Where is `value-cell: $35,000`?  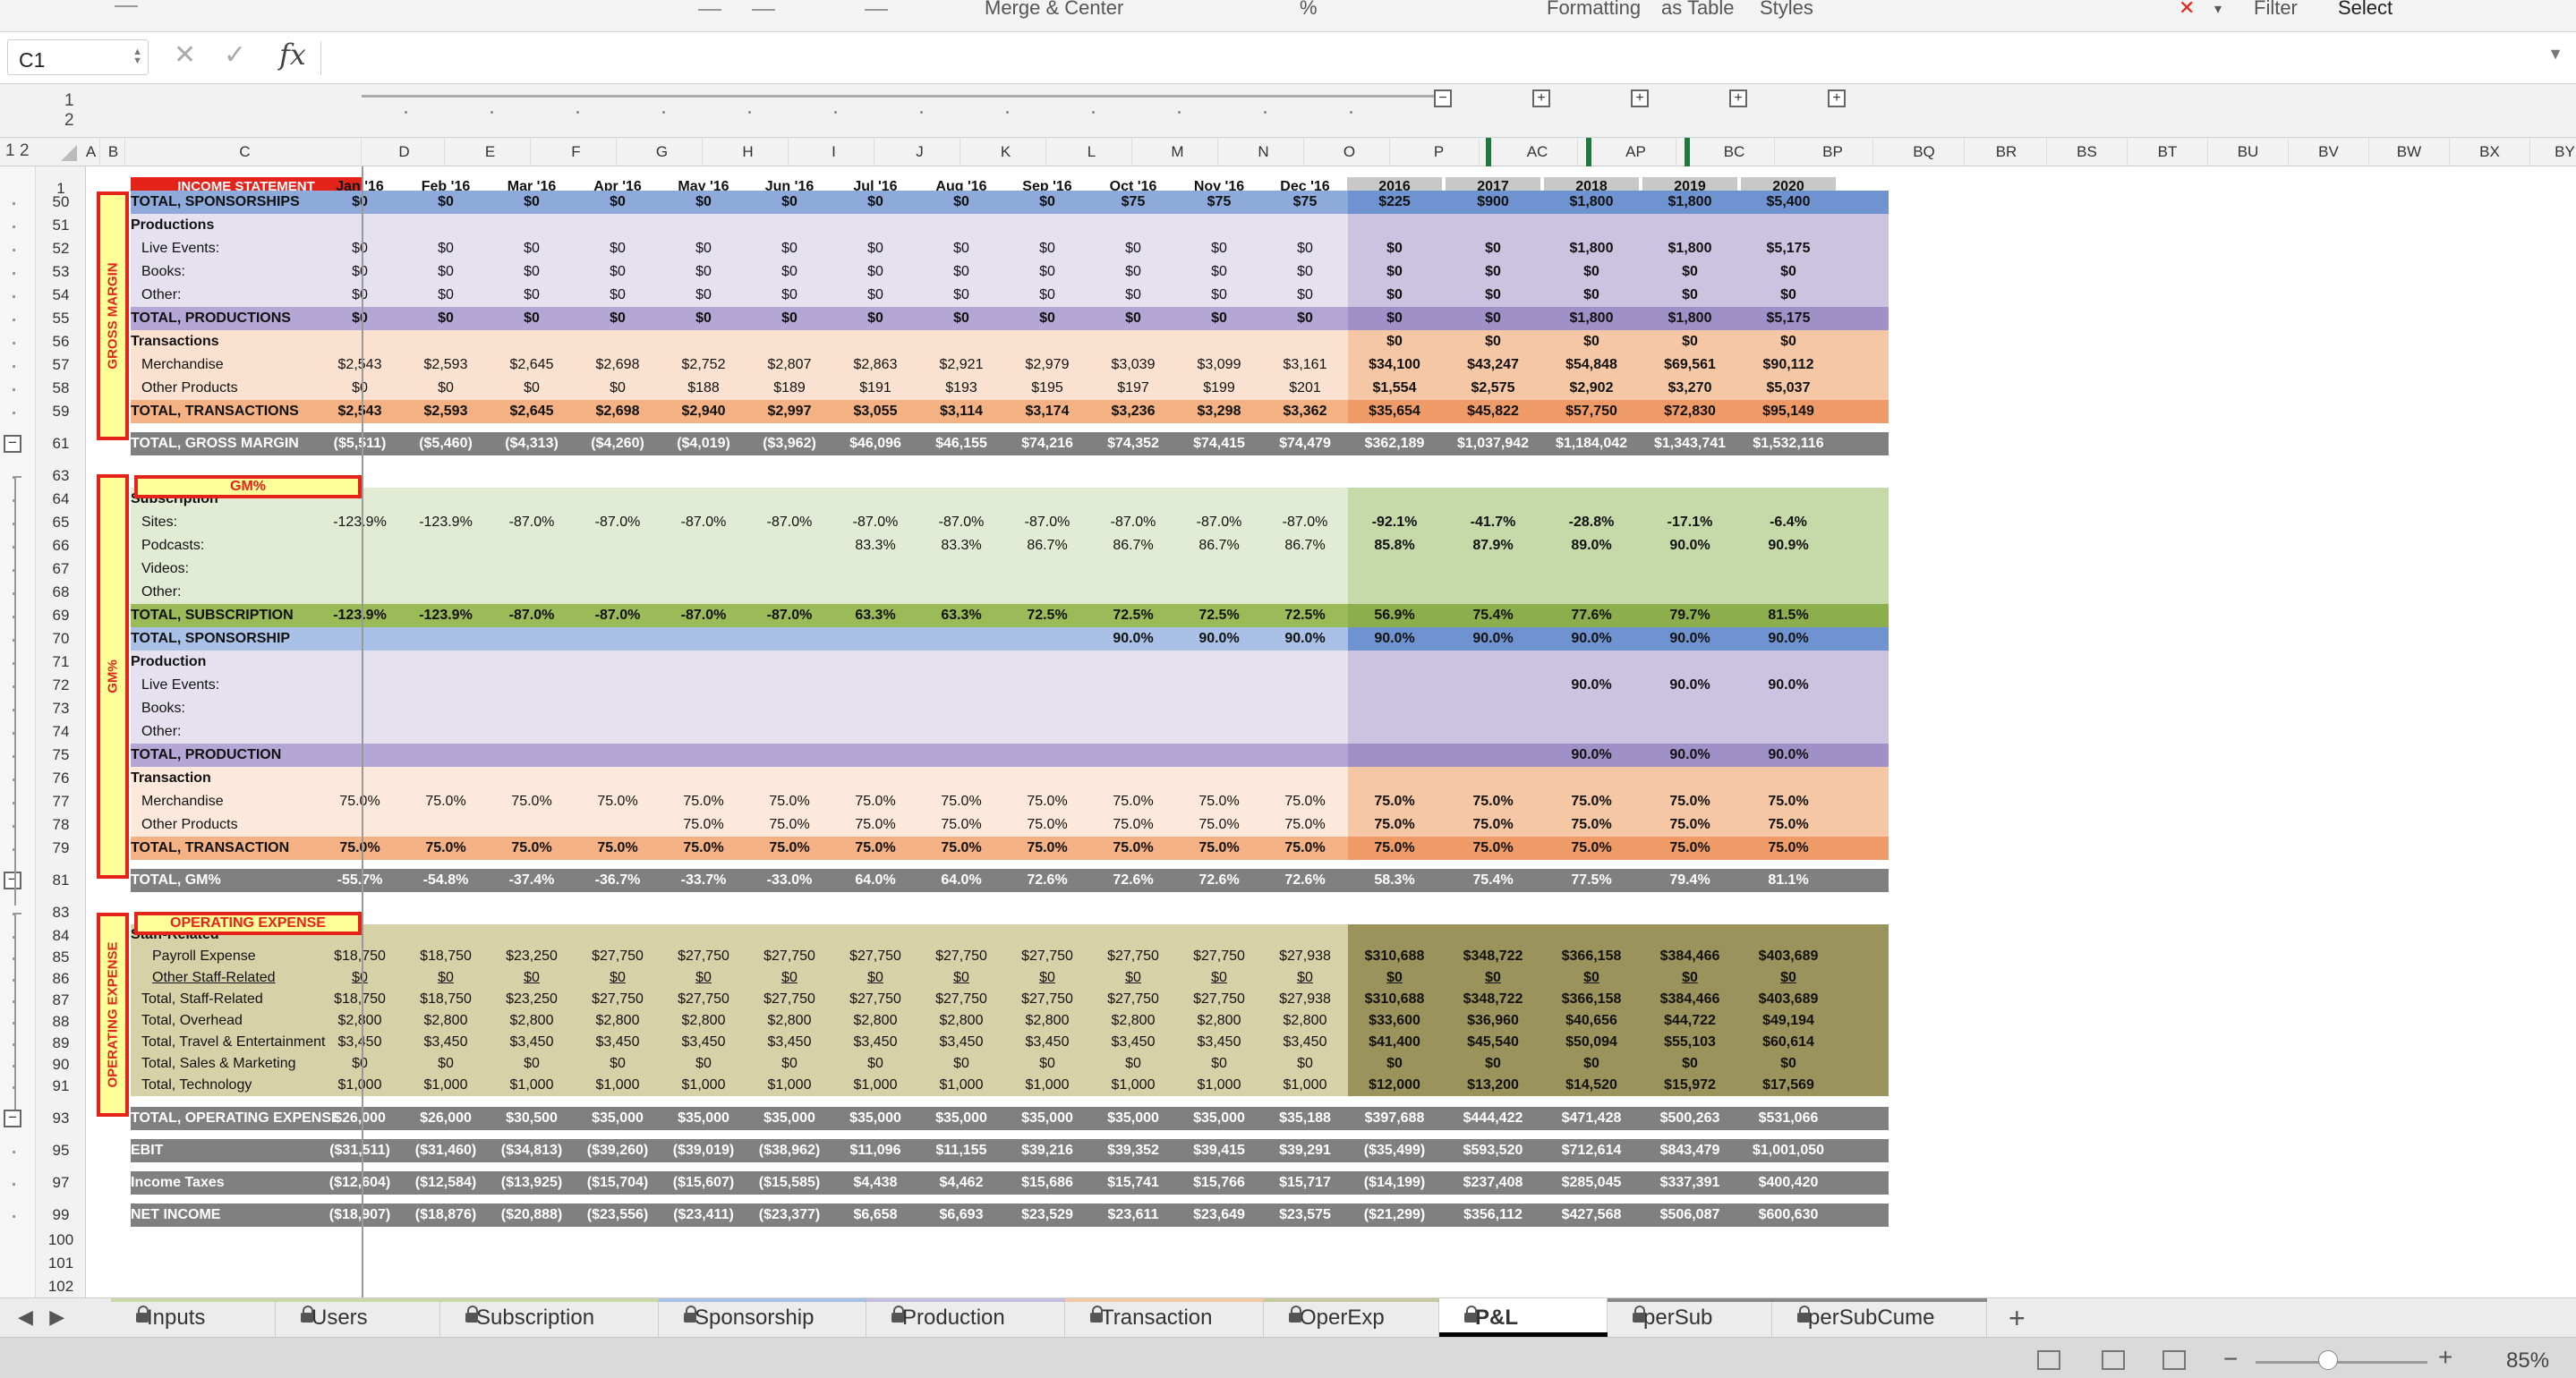 value-cell: $35,000 is located at coordinates (961, 1118).